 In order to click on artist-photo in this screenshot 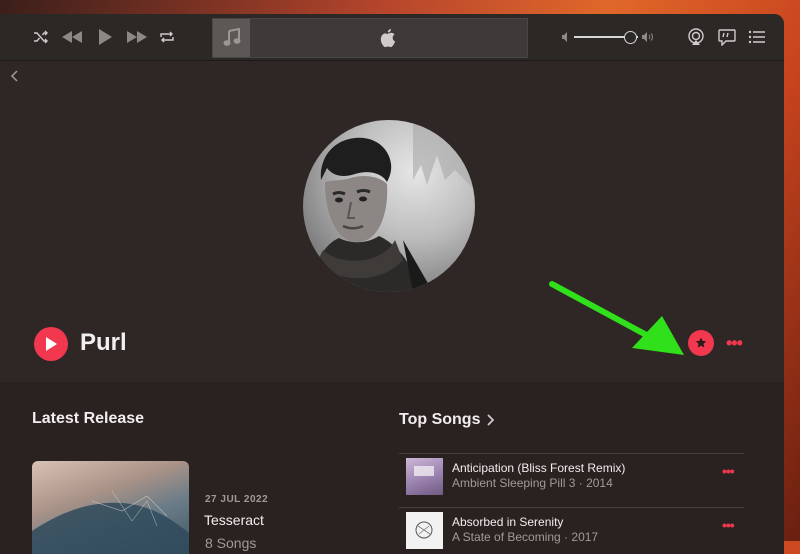, I will do `click(389, 206)`.